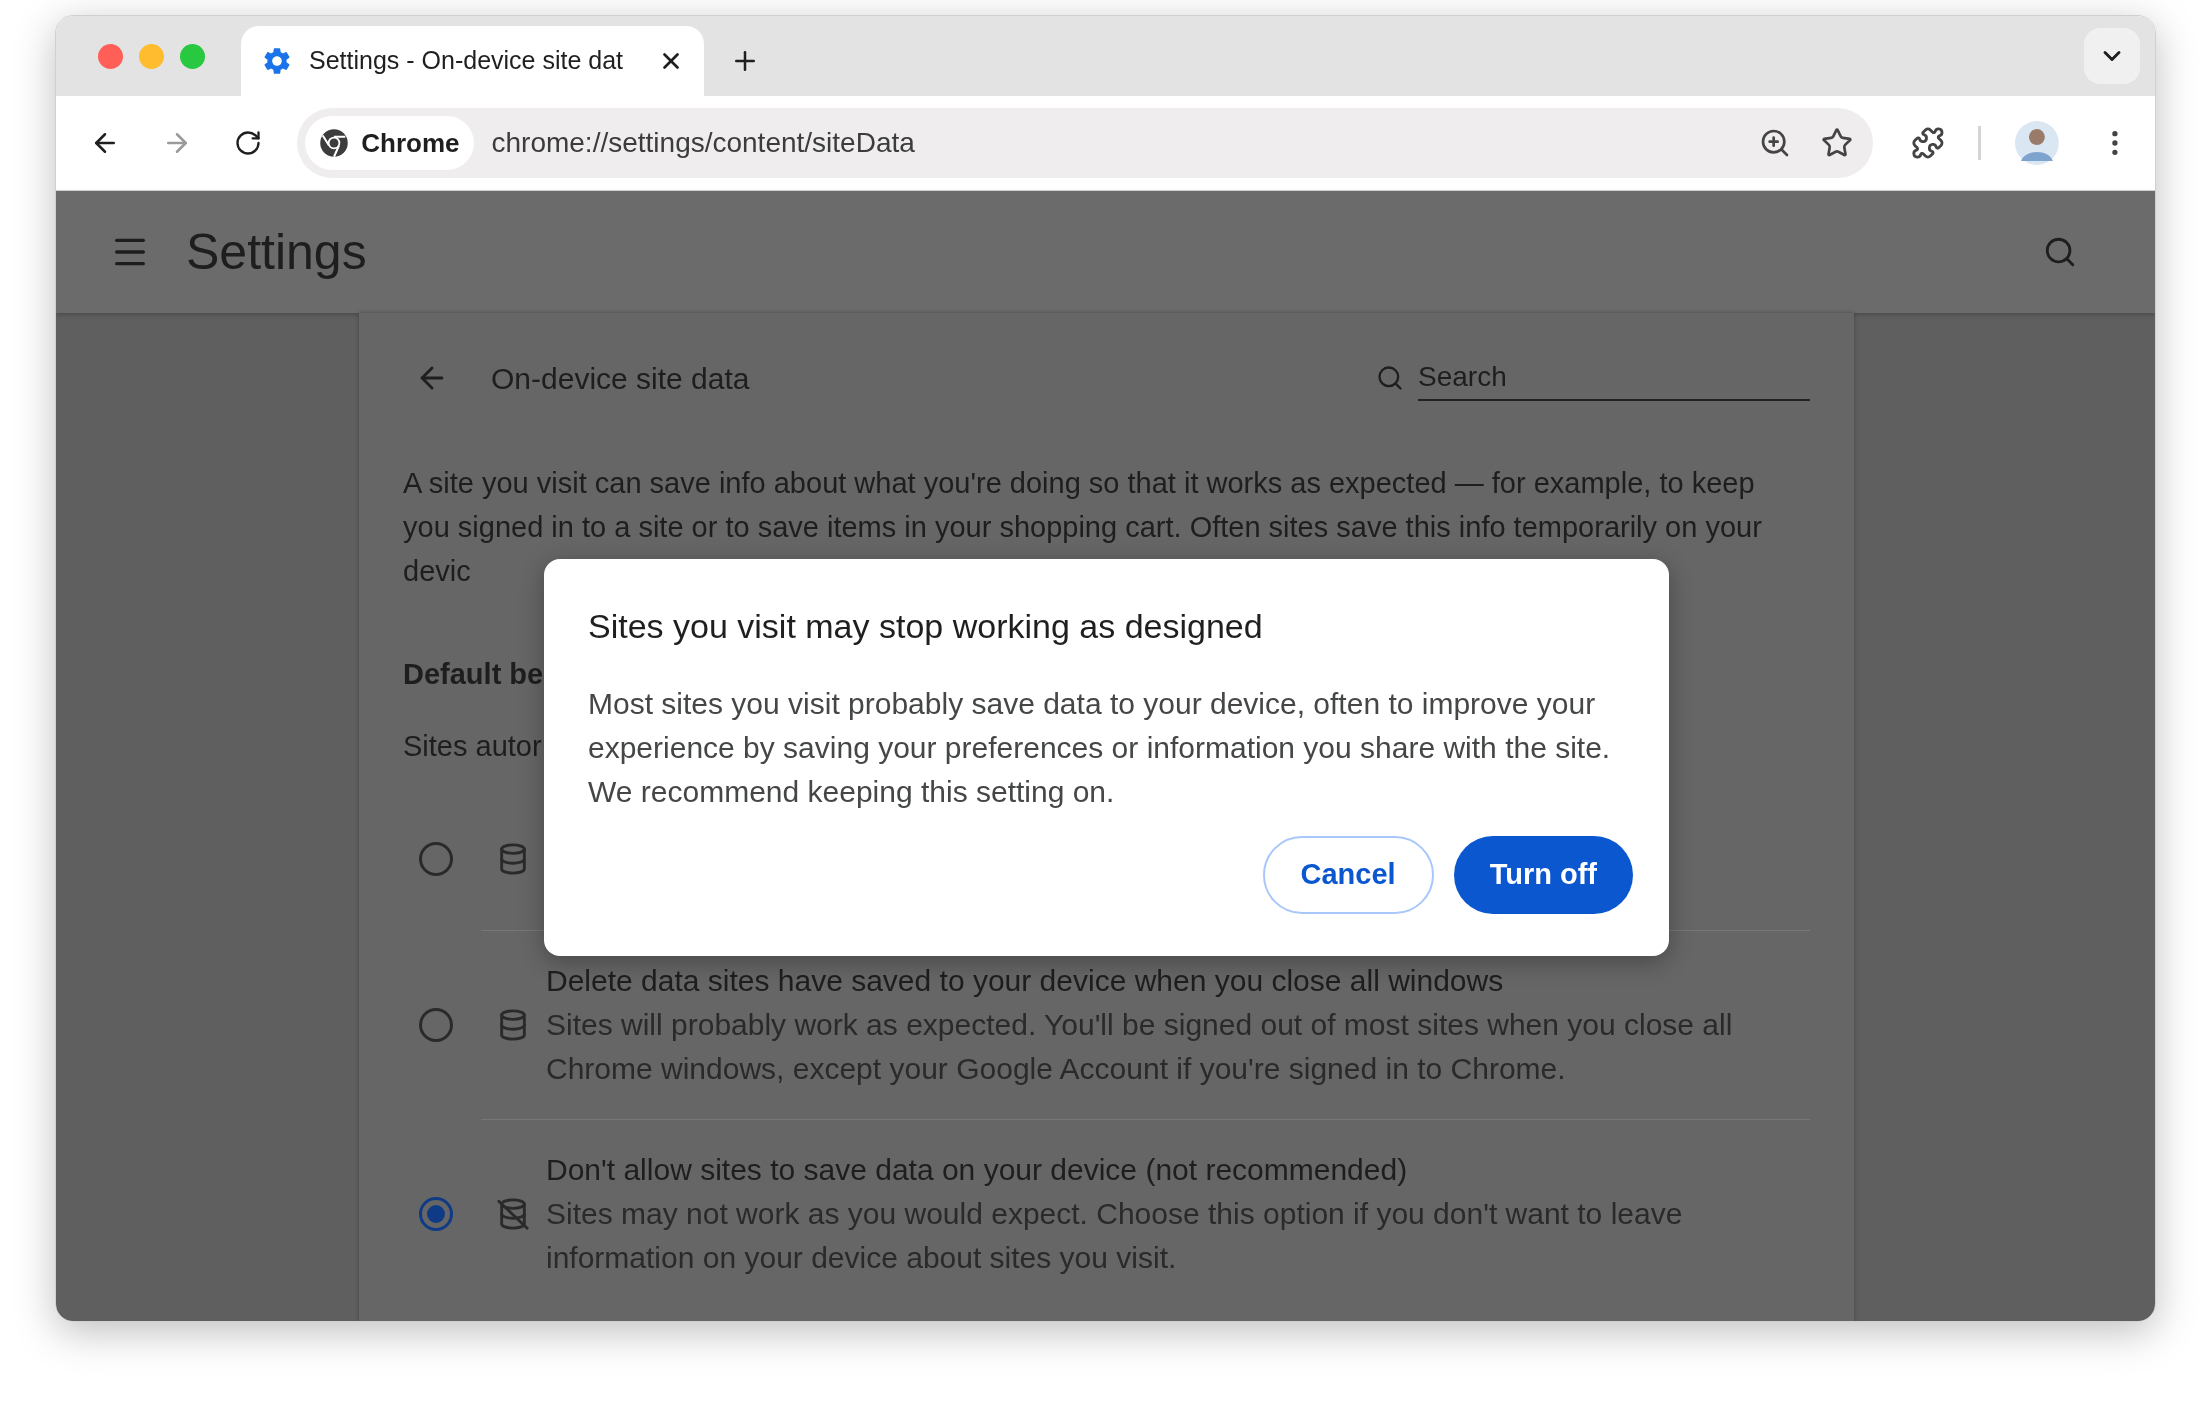 This screenshot has height=1415, width=2211. Describe the element at coordinates (926, 626) in the screenshot. I see `dialog-title: Sites you visit may stop working as designed` at that location.